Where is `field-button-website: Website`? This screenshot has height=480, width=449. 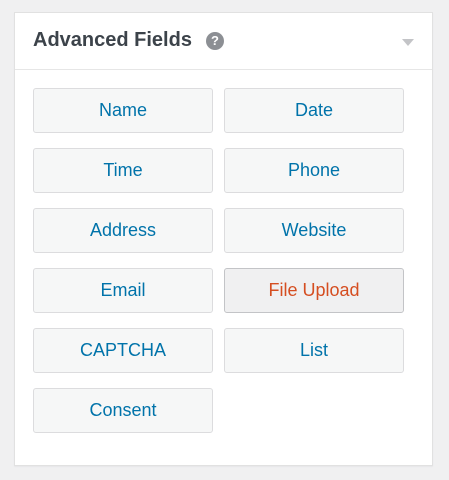 field-button-website: Website is located at coordinates (314, 230).